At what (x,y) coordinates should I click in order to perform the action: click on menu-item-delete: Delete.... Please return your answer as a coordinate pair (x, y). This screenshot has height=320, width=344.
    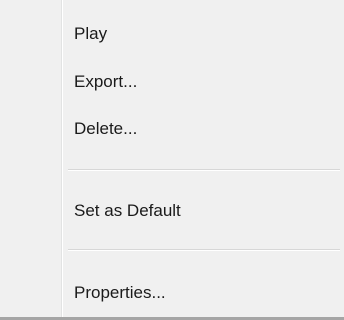
    Looking at the image, I should click on (171, 129).